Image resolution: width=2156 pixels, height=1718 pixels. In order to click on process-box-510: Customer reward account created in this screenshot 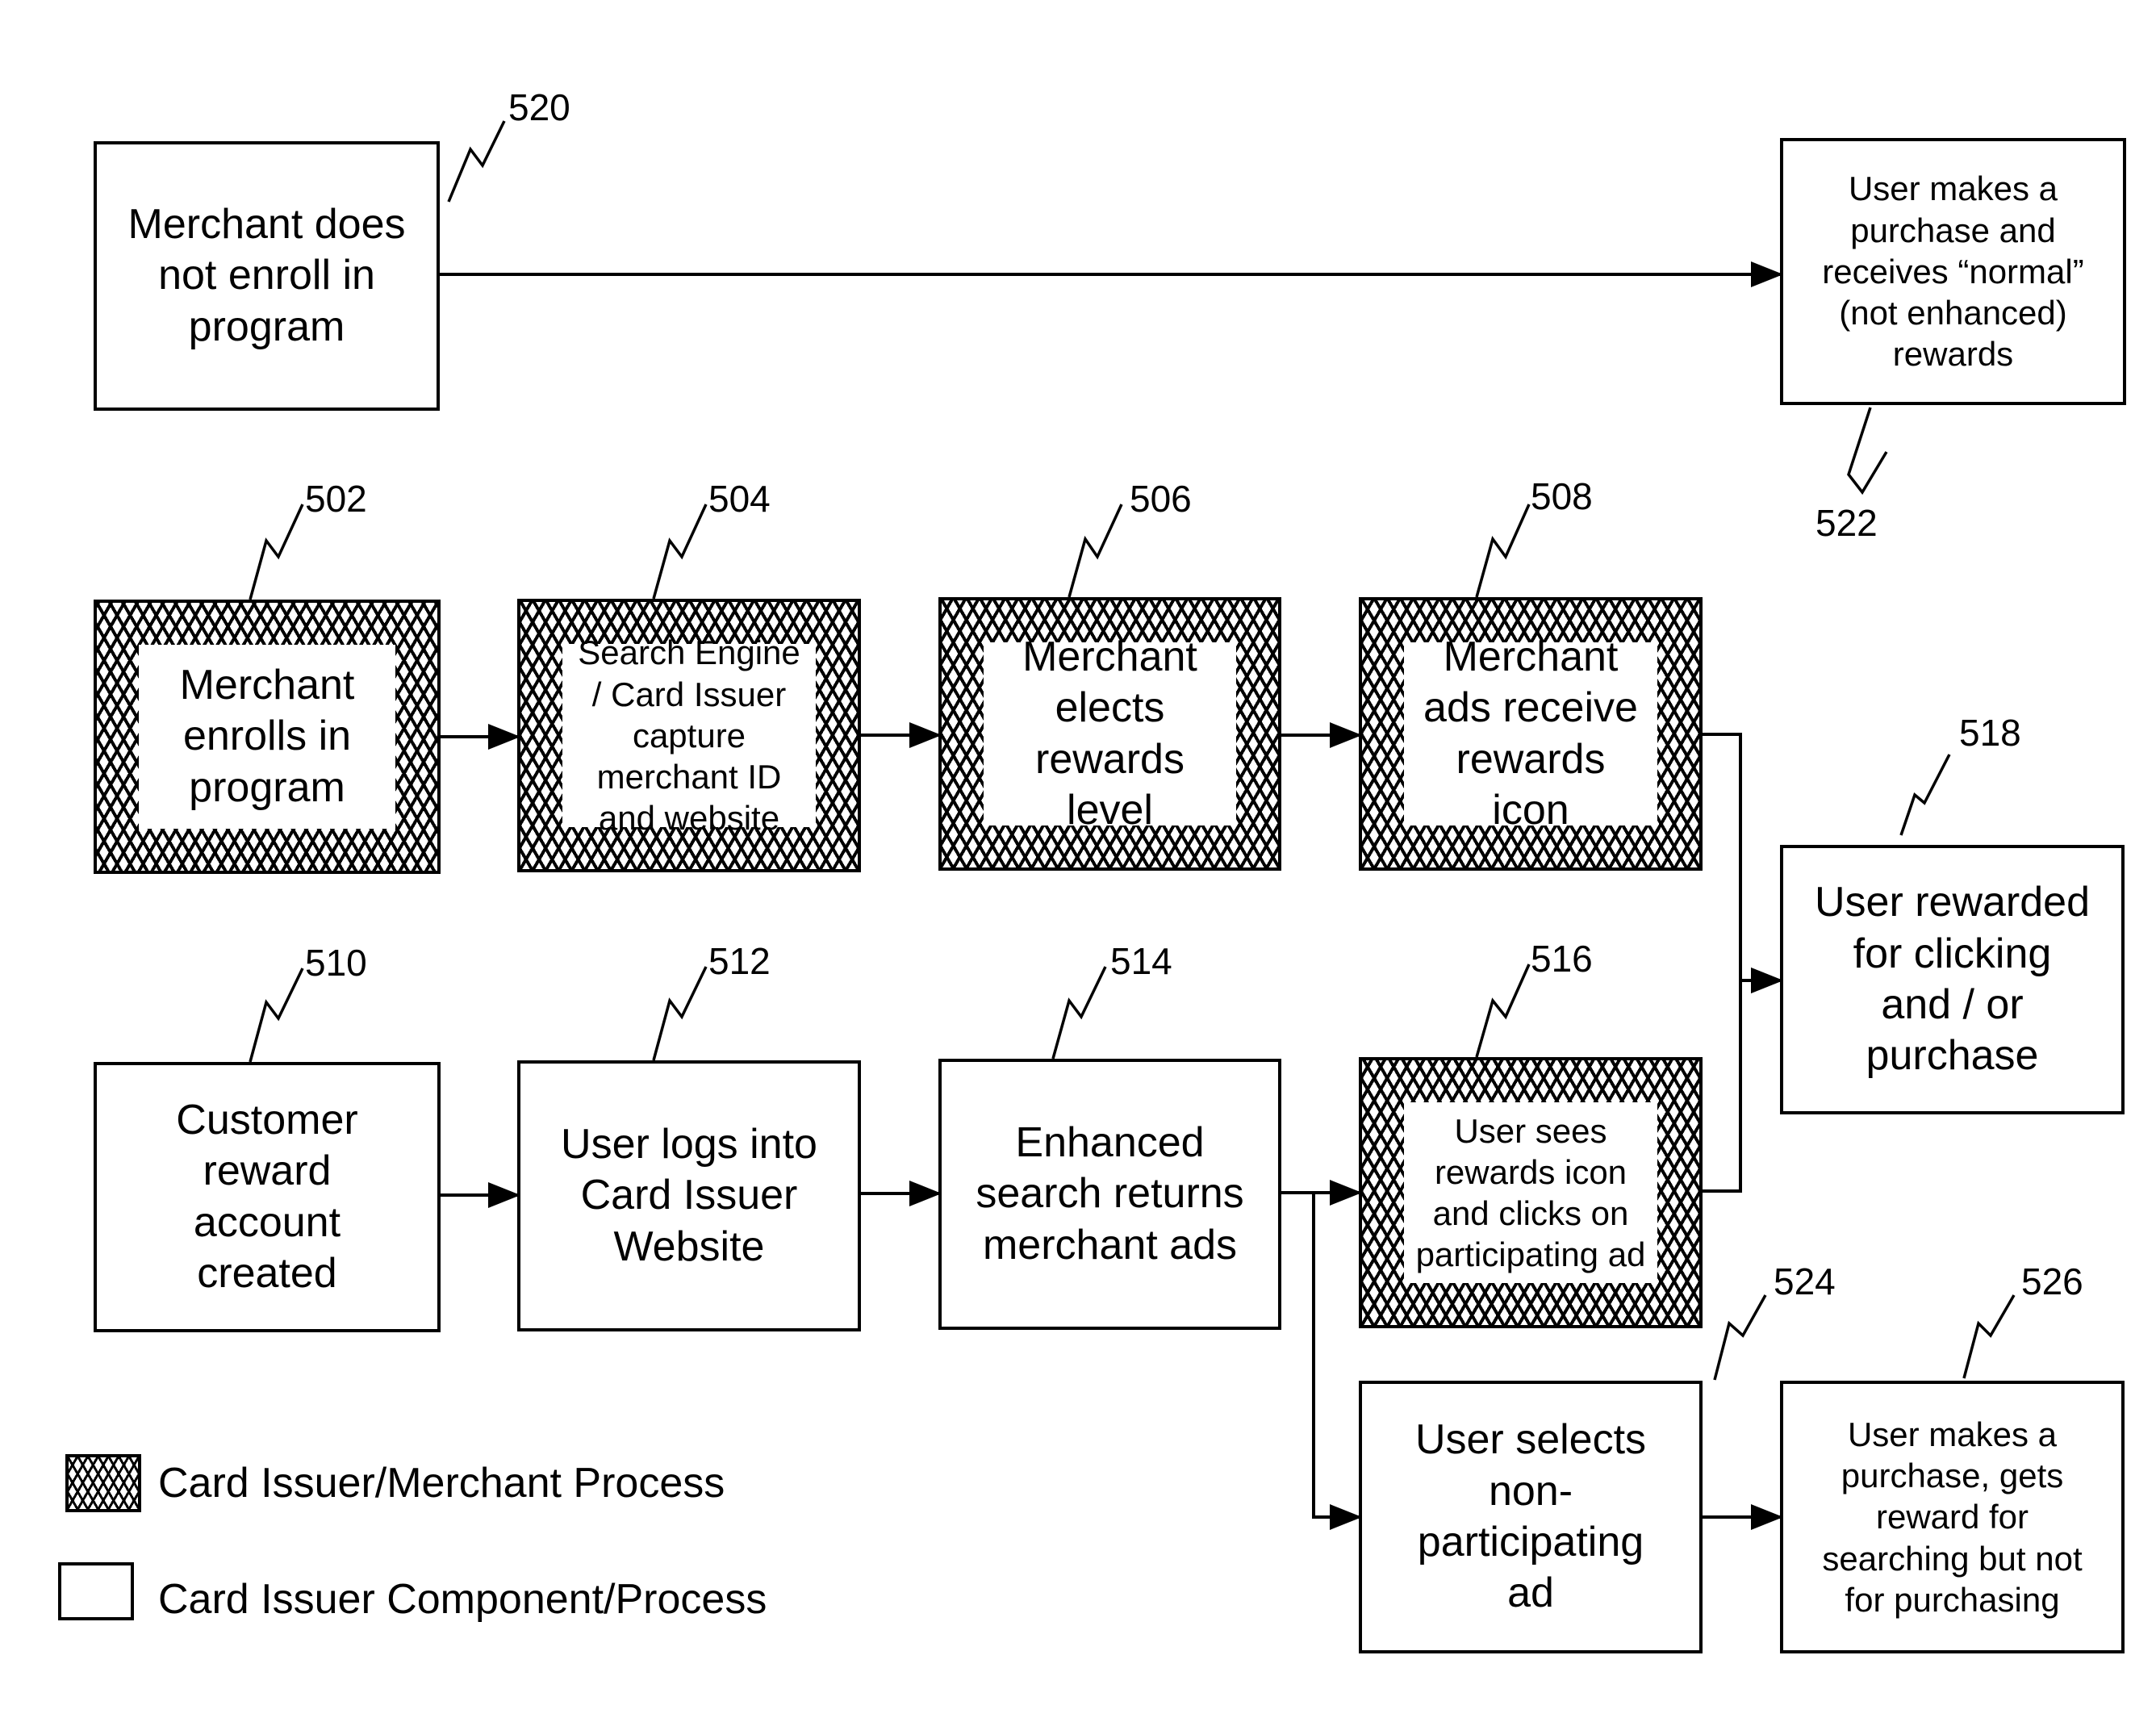, I will do `click(267, 1197)`.